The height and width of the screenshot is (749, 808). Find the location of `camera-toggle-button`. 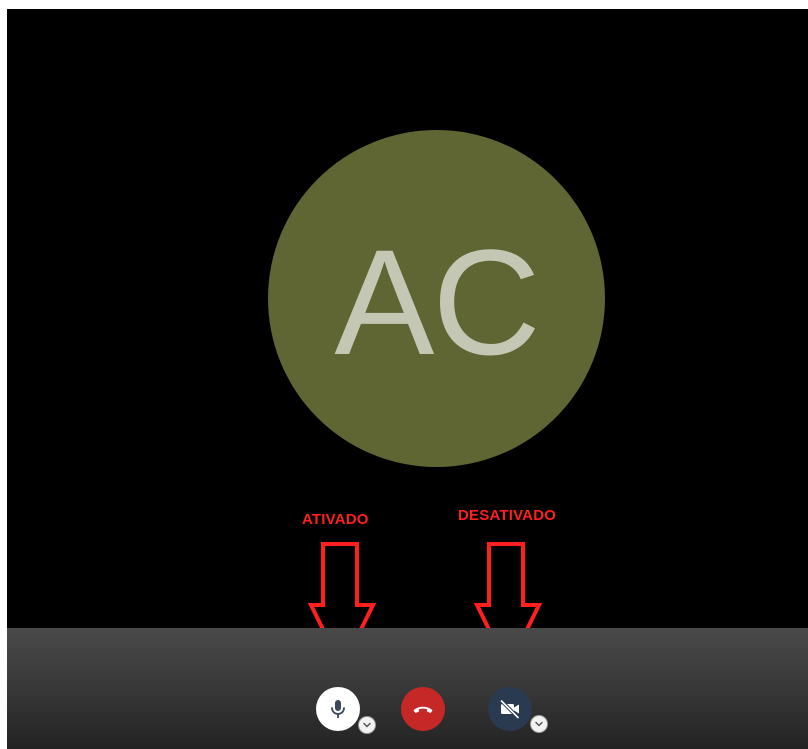

camera-toggle-button is located at coordinates (510, 709).